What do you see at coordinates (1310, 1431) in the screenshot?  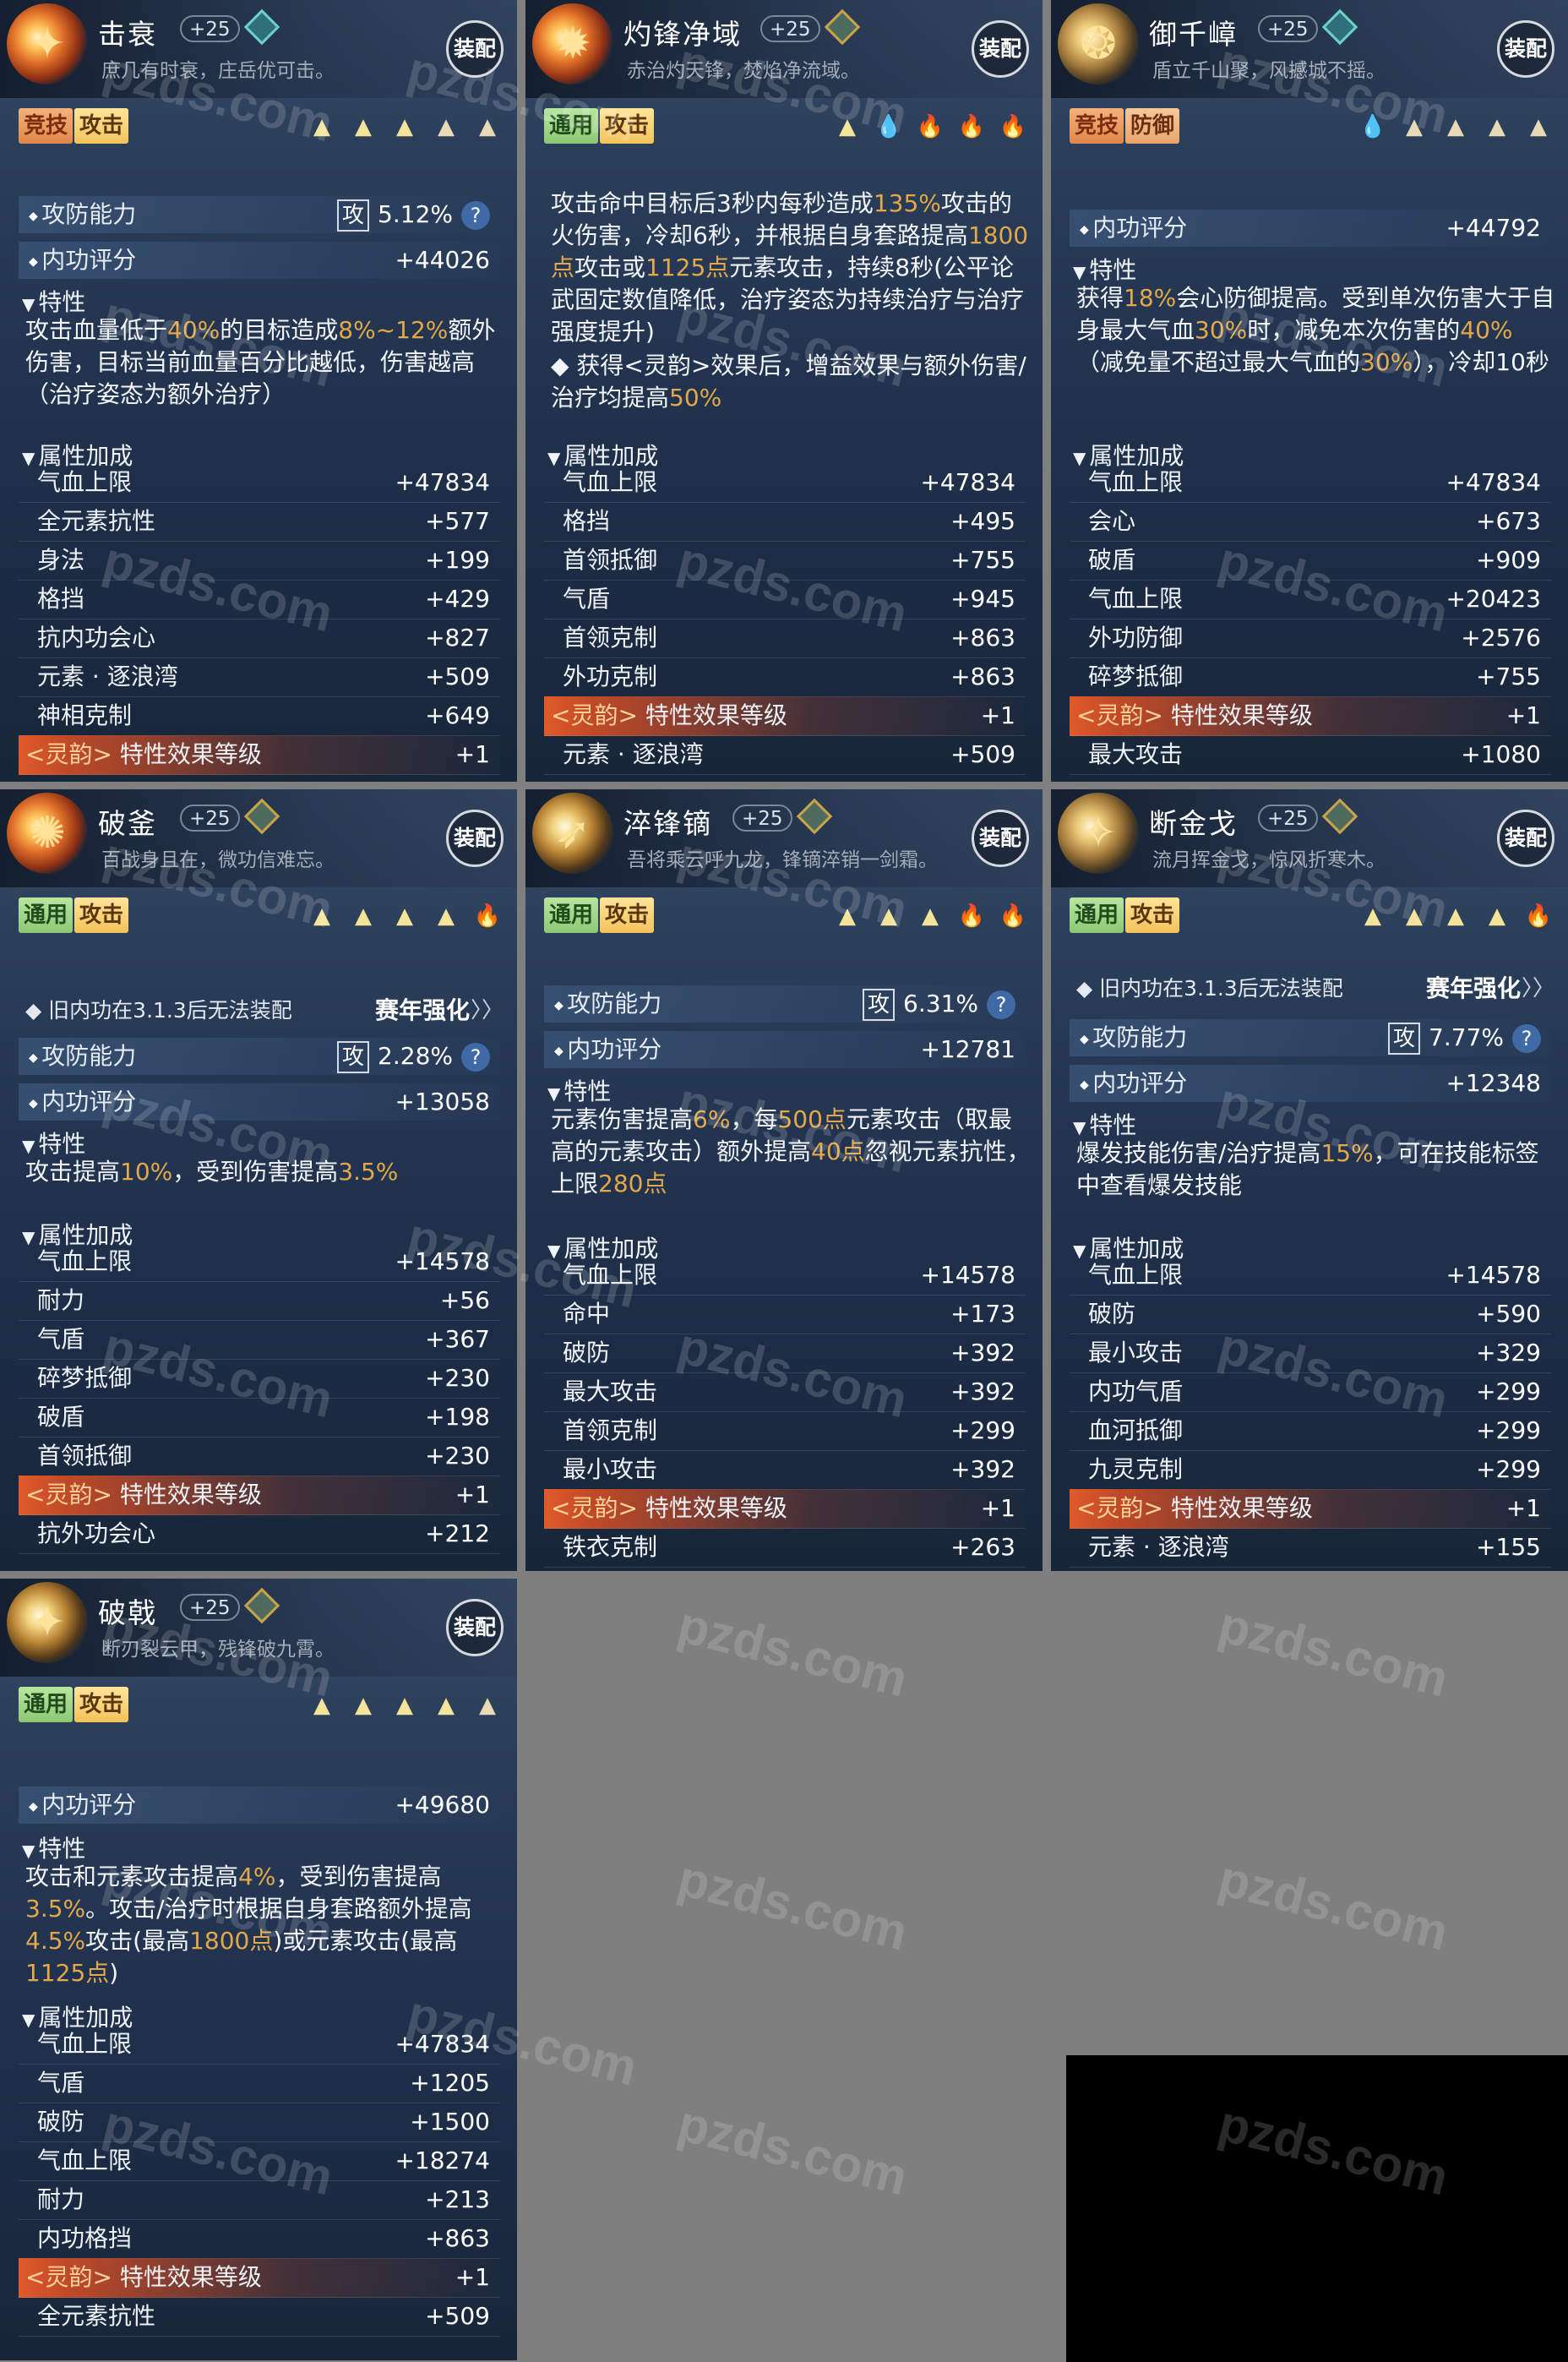 I see `attribute-row: 血河抵御 +299` at bounding box center [1310, 1431].